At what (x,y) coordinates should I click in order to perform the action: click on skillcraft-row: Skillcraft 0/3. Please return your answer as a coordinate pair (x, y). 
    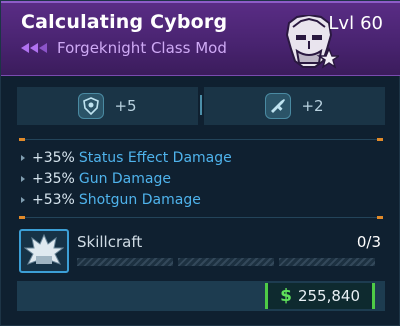
    Looking at the image, I should click on (201, 251).